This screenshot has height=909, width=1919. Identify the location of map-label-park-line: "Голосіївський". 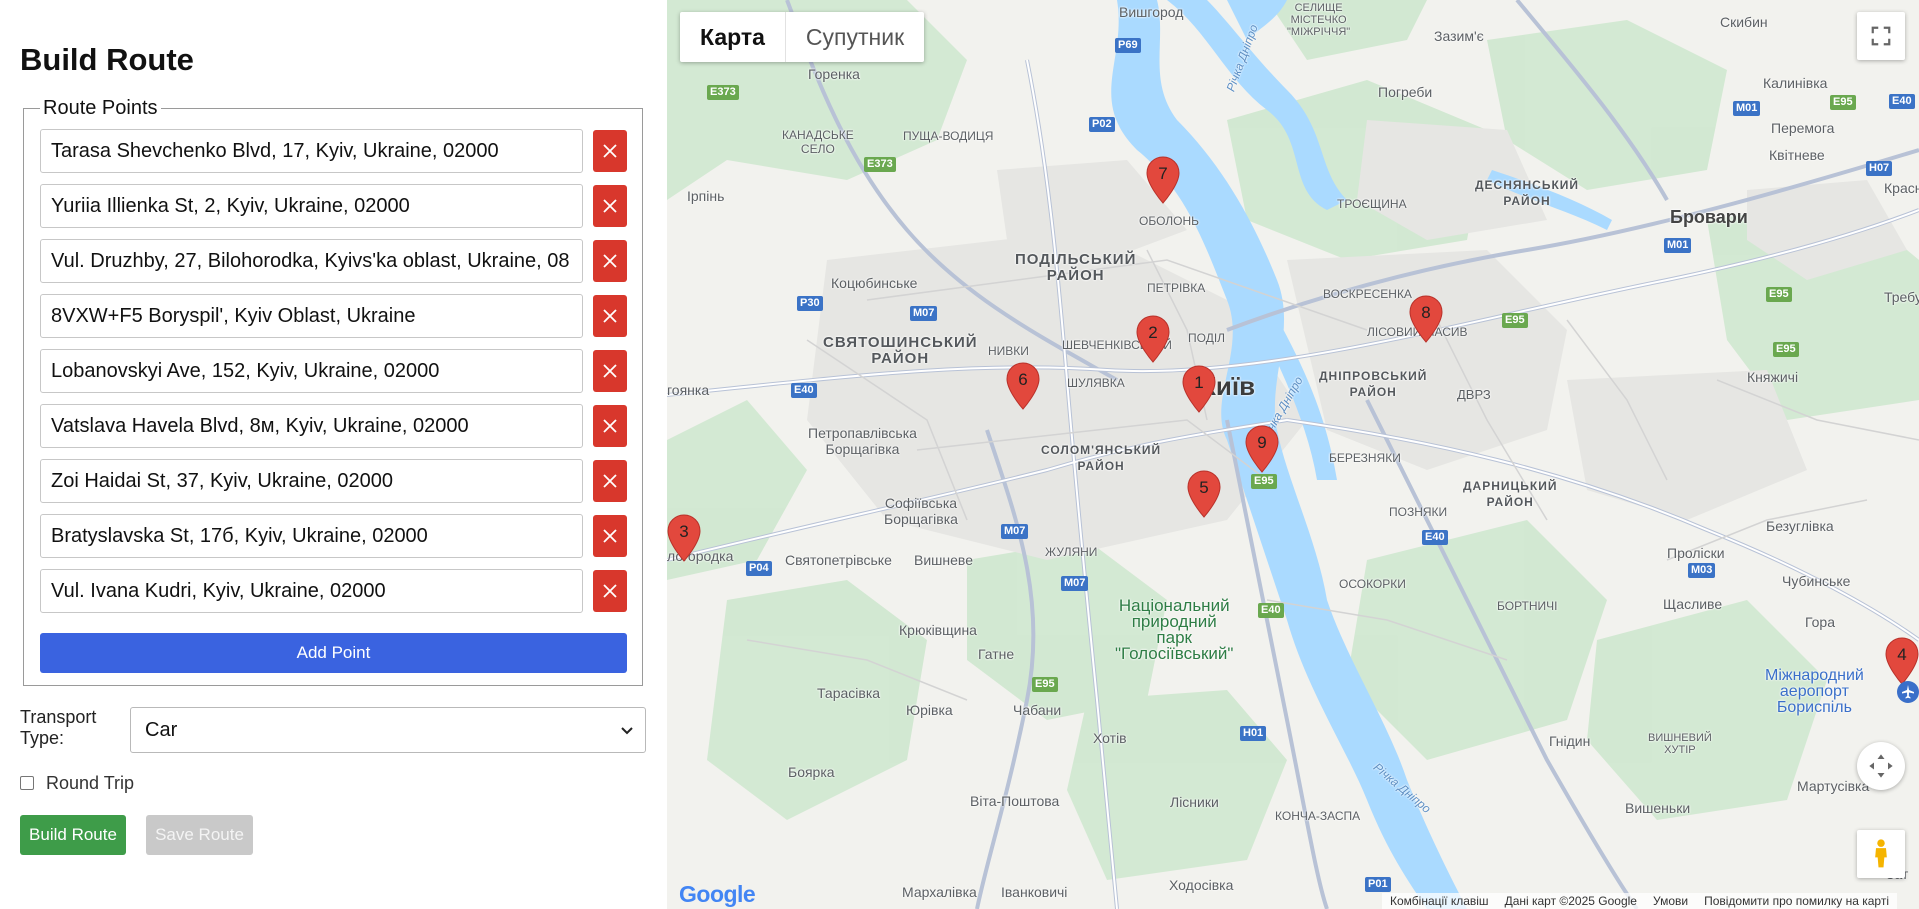
(1174, 653).